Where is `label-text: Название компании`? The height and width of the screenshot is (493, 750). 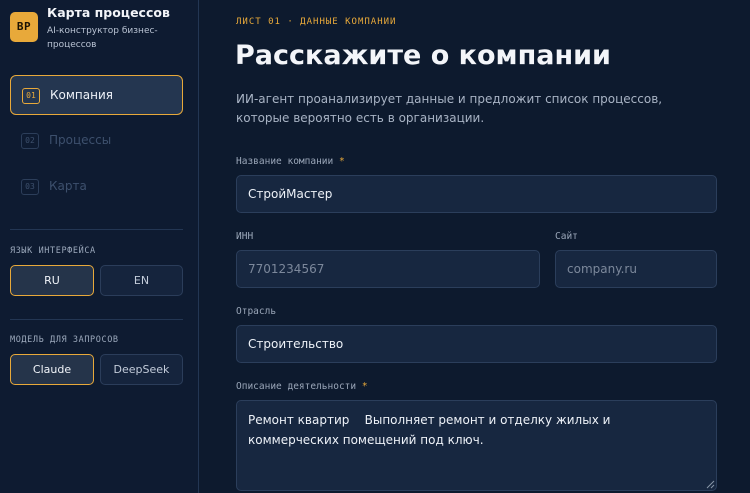 label-text: Название компании is located at coordinates (285, 161).